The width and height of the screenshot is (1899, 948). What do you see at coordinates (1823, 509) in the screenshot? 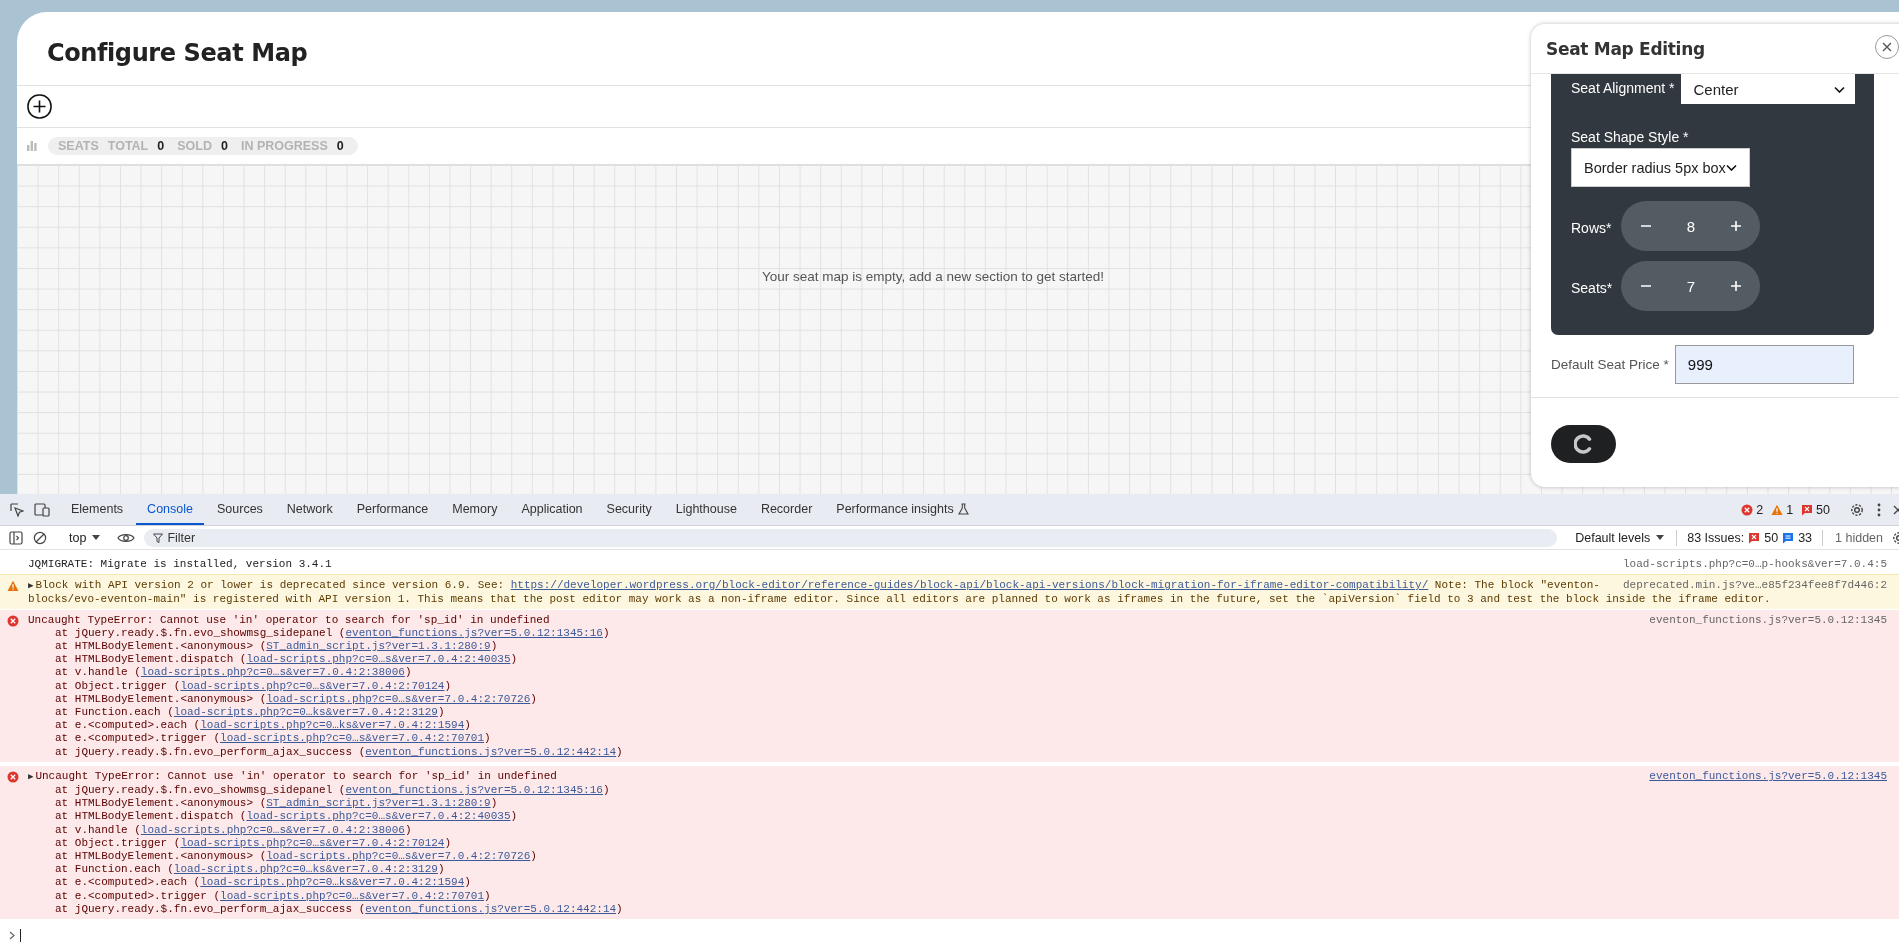
I see `issue-count: 50` at bounding box center [1823, 509].